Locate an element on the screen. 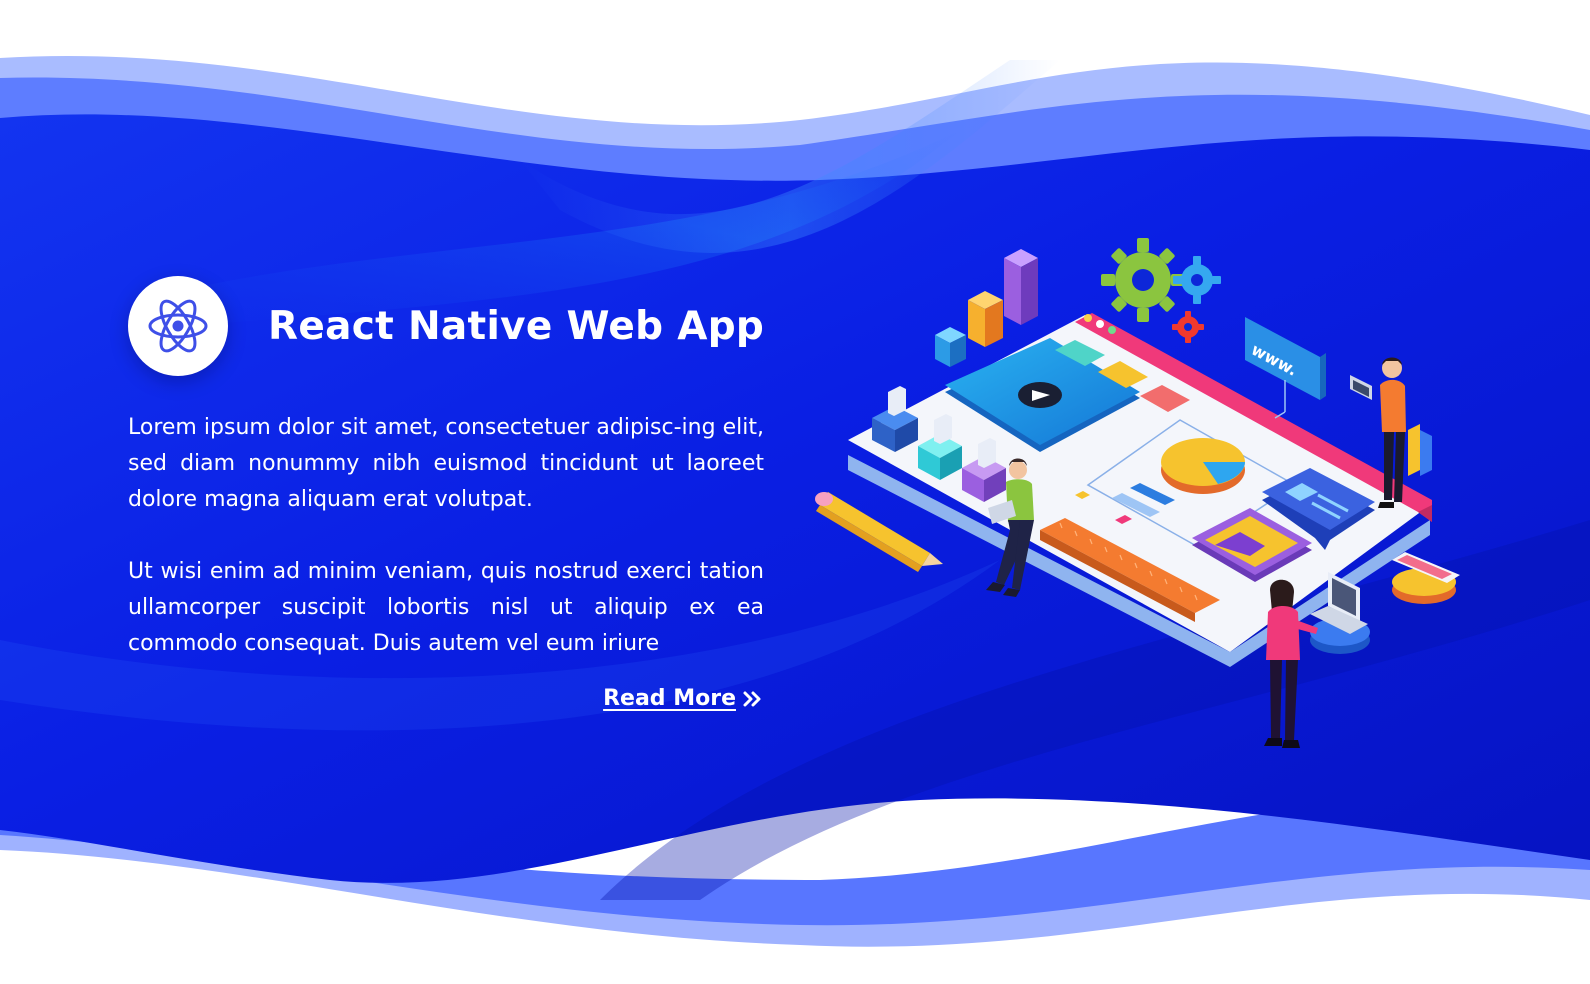  read-more-link: Read More is located at coordinates (683, 698).